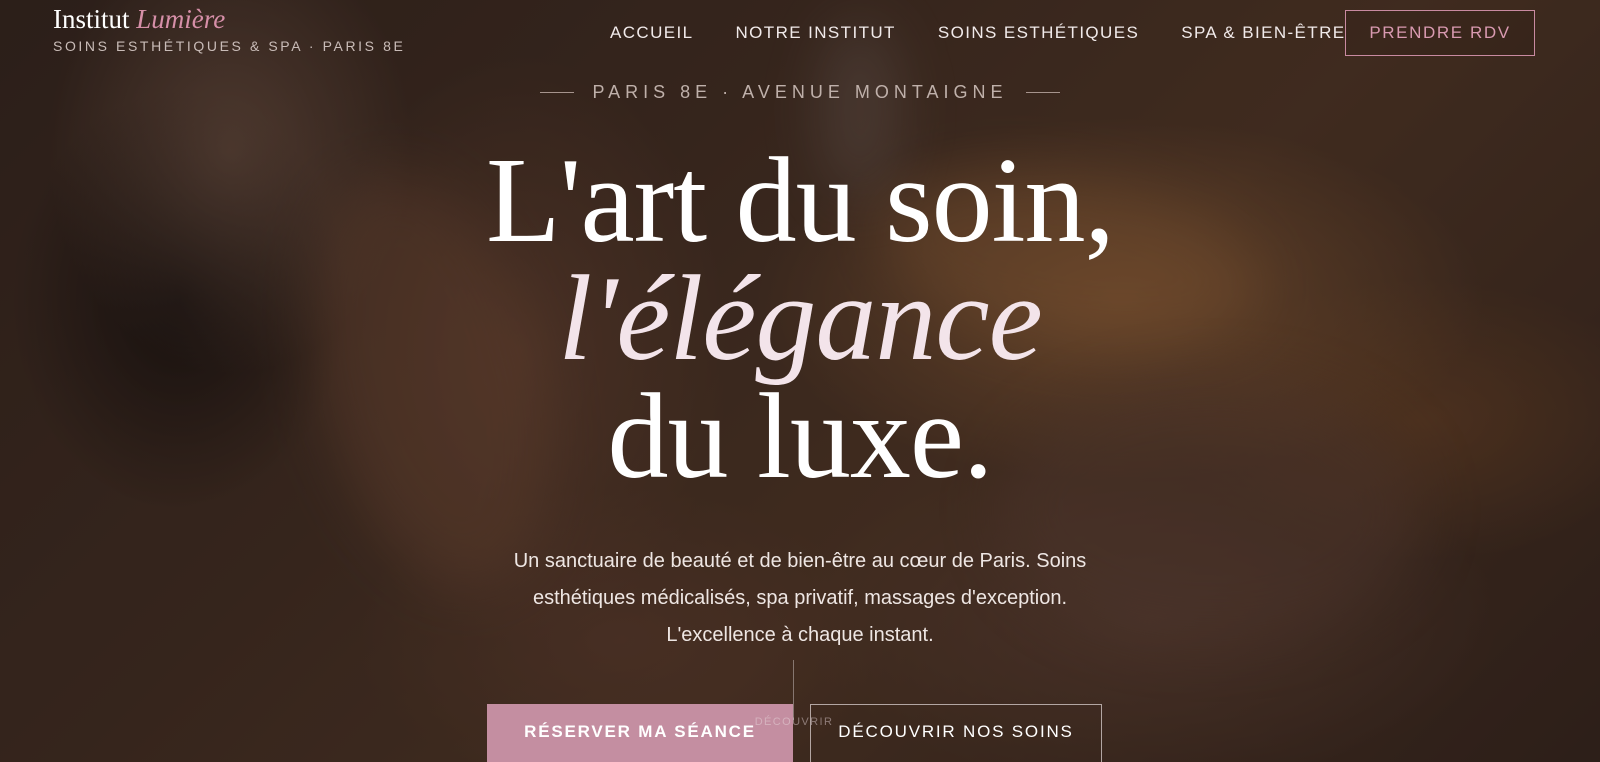 The height and width of the screenshot is (762, 1600). I want to click on discover-treatments-button: DÉCOUVRIR NOS SOINS, so click(956, 733).